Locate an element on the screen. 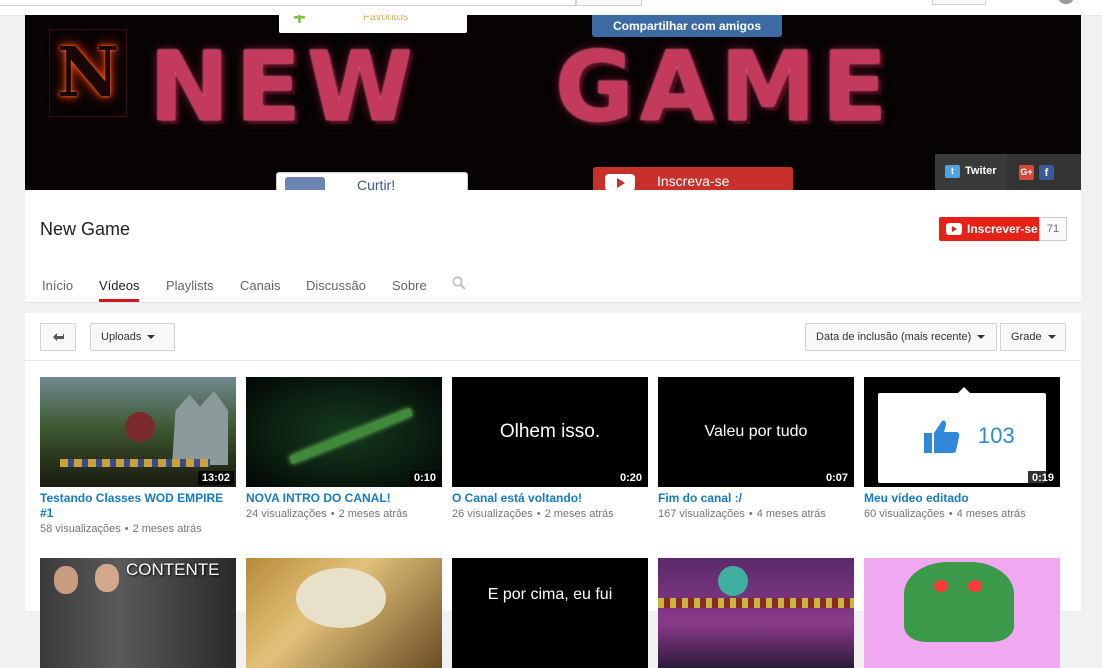  video-card: CONTENTE is located at coordinates (138, 613).